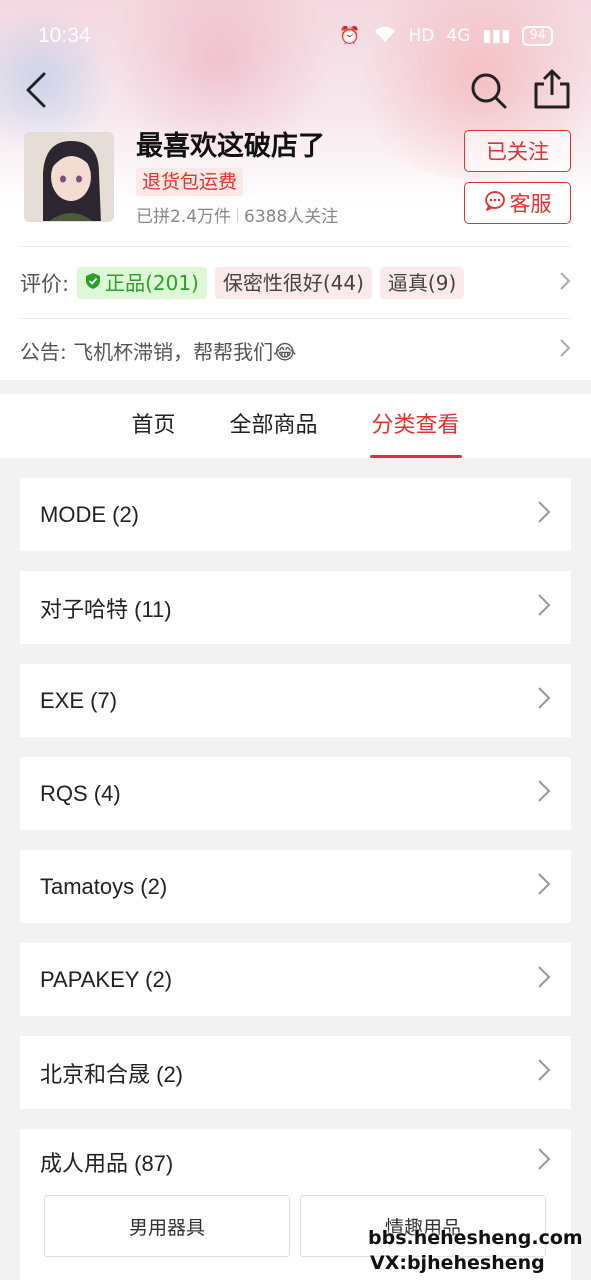 Image resolution: width=591 pixels, height=1280 pixels. I want to click on alarm-icon: ⏰, so click(350, 36).